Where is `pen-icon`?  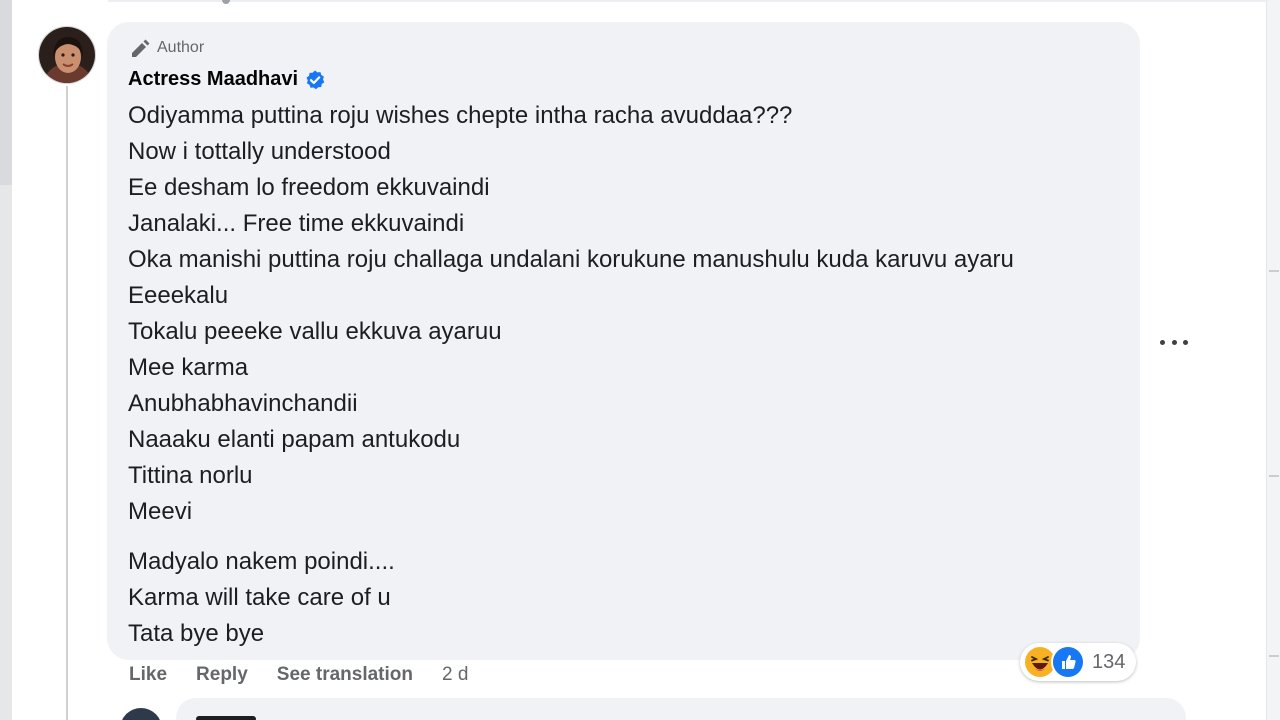 pen-icon is located at coordinates (141, 48).